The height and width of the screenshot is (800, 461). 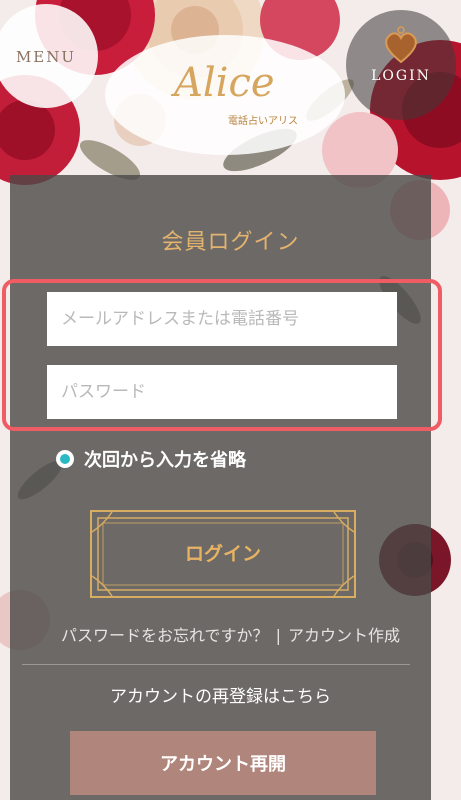 I want to click on logo-subtitle: 電話占いアリス, so click(x=263, y=121).